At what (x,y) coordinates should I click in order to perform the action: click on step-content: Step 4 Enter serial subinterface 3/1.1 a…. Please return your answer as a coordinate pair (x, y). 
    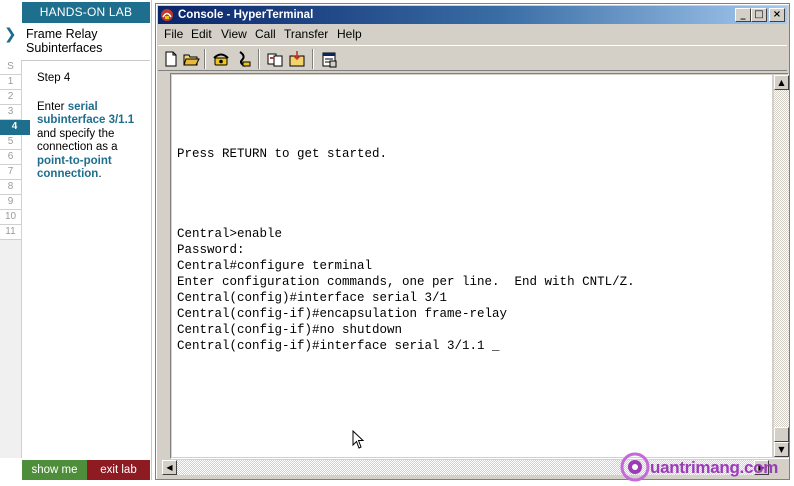
    Looking at the image, I should click on (93, 127).